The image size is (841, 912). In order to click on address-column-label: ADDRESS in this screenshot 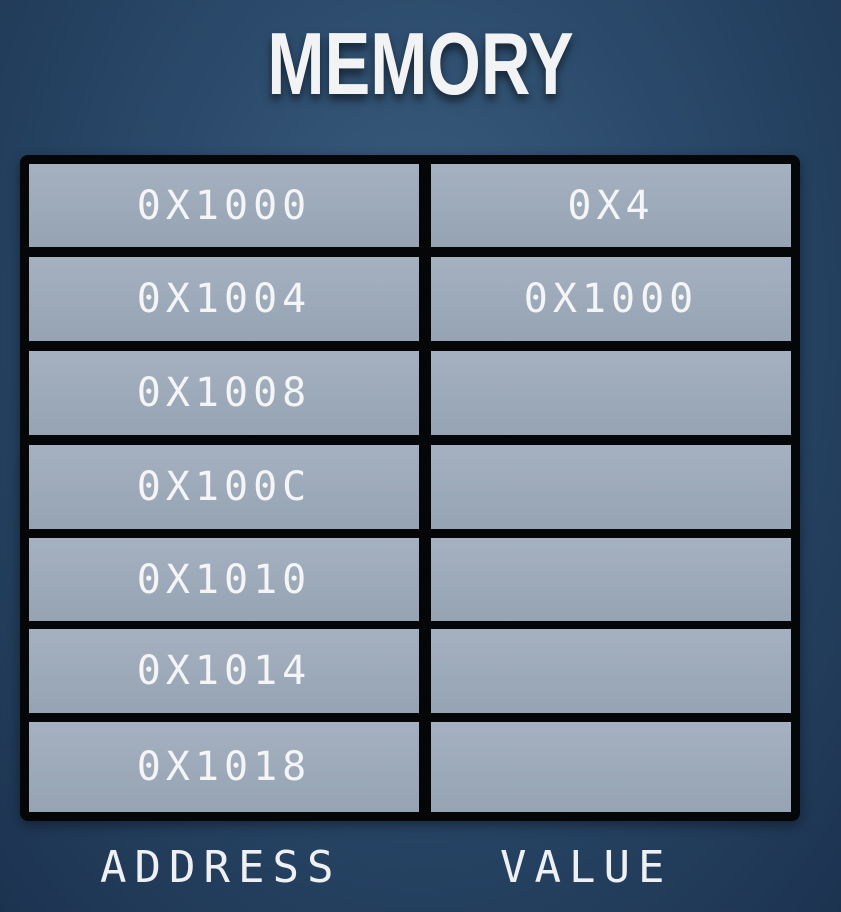, I will do `click(221, 867)`.